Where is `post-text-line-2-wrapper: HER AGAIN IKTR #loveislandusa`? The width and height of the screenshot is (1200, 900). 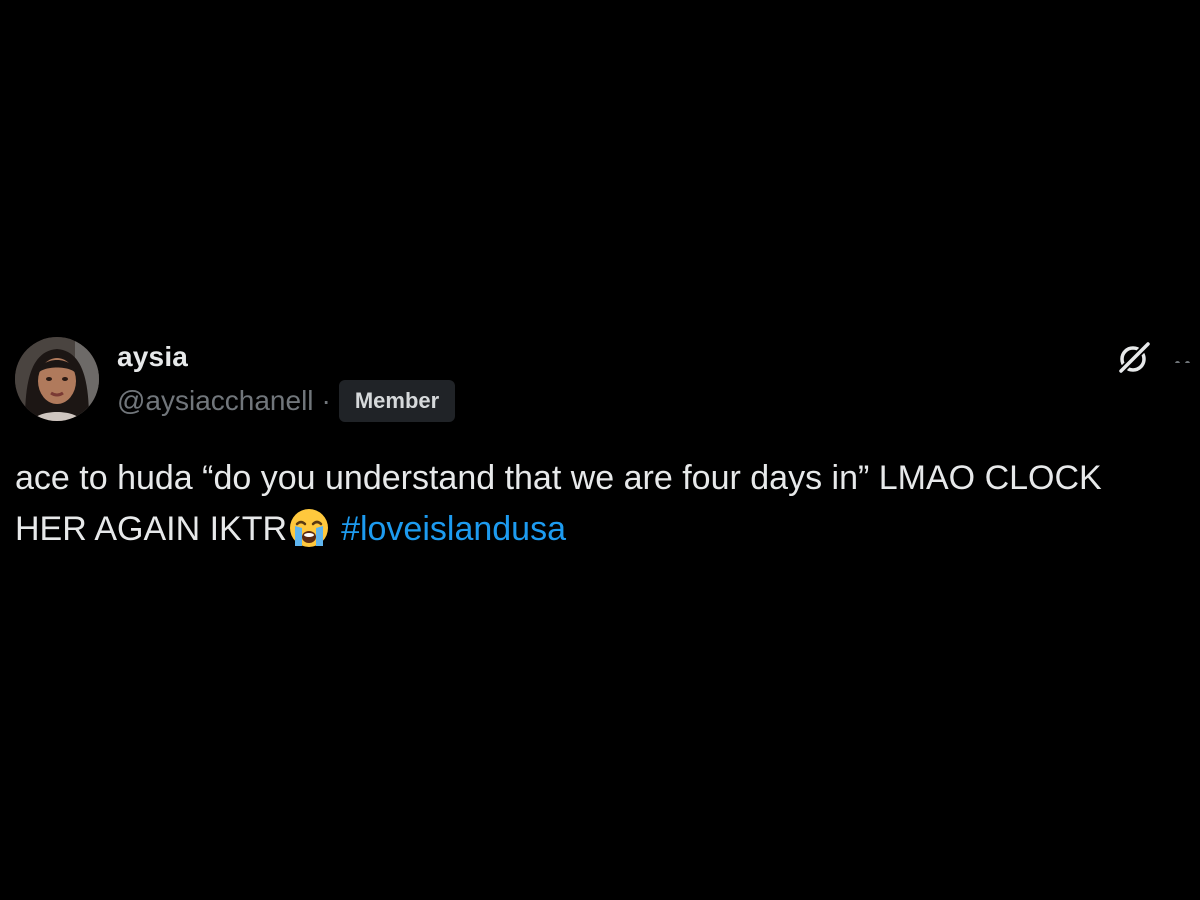
post-text-line-2-wrapper: HER AGAIN IKTR #loveislandusa is located at coordinates (605, 529).